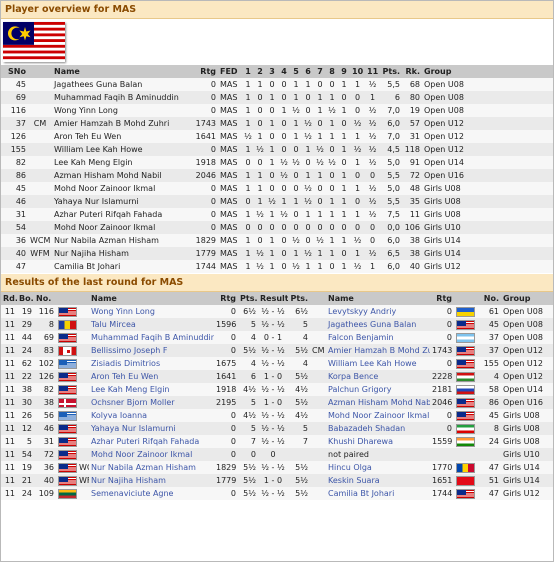 This screenshot has width=554, height=562. Describe the element at coordinates (151, 402) in the screenshot. I see `player-name-link: Ochsner Bjorn Moller` at that location.